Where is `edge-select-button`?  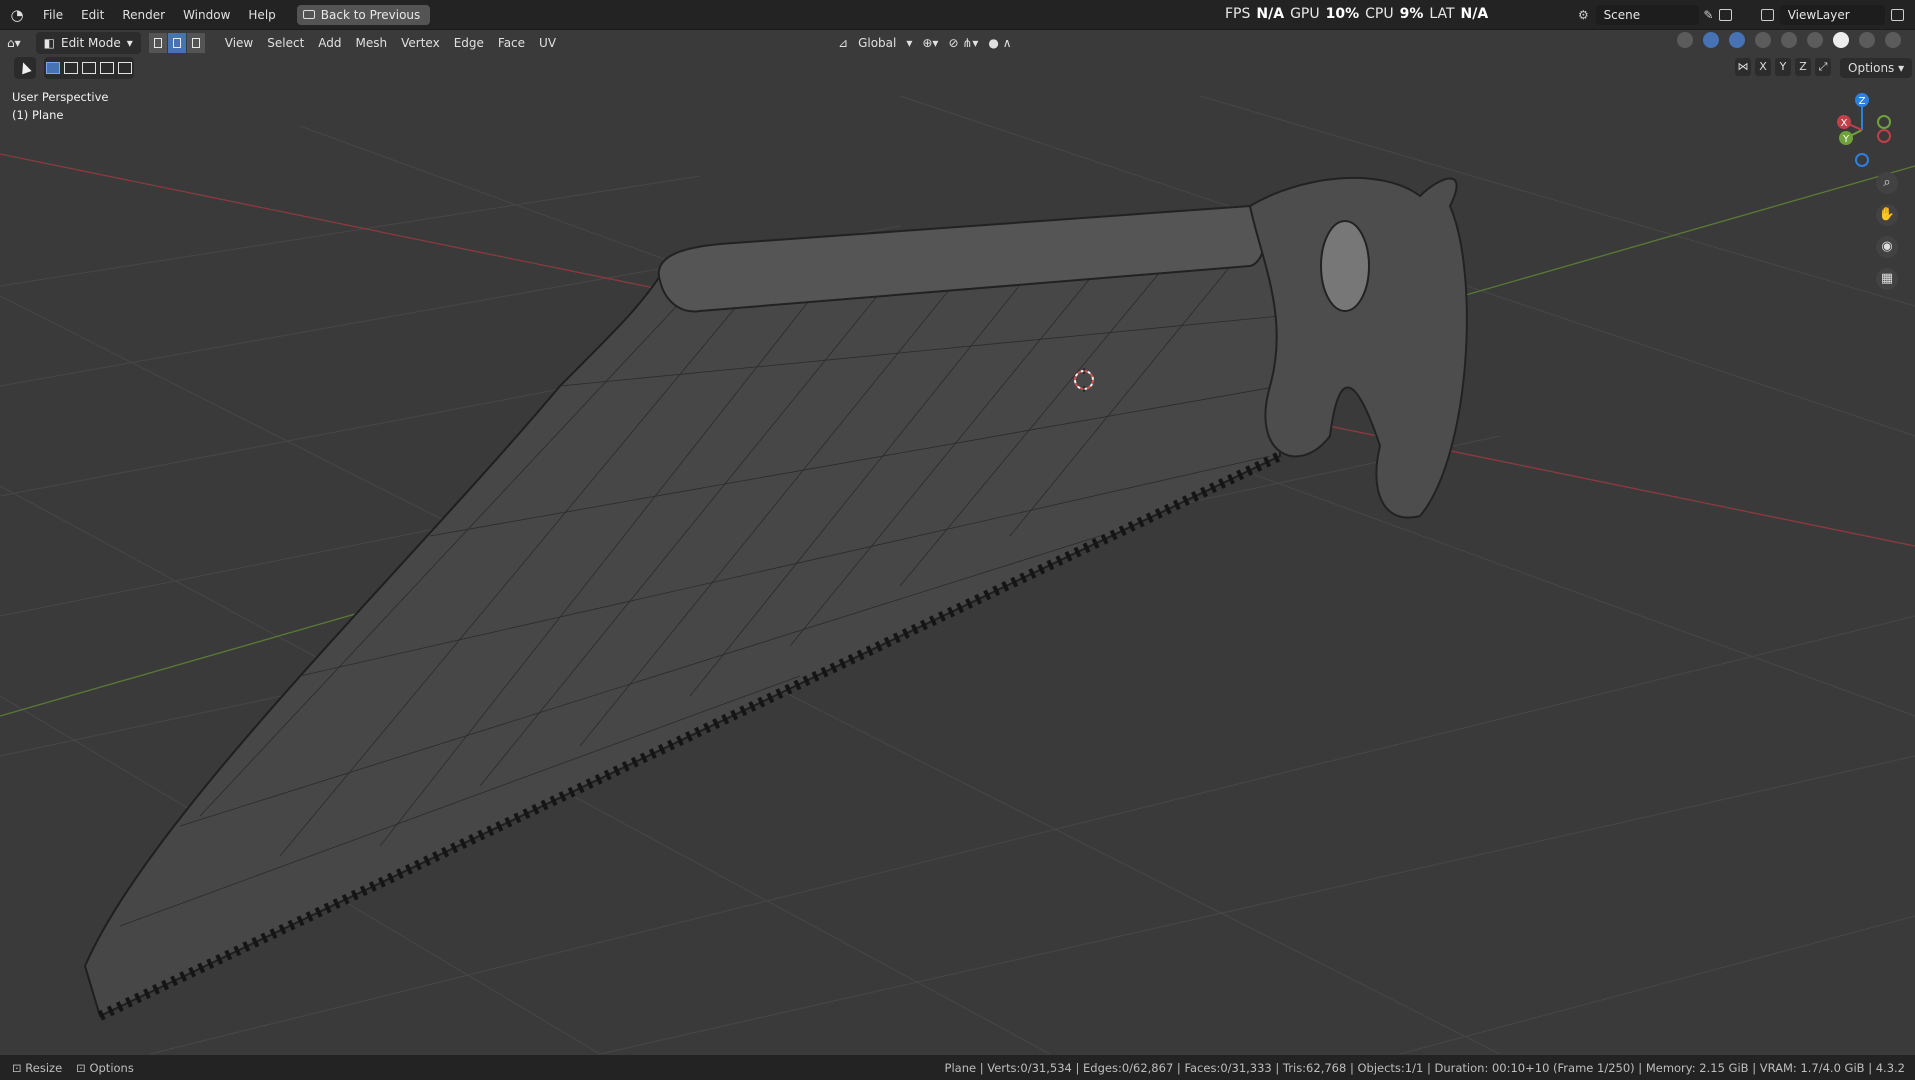 edge-select-button is located at coordinates (177, 43).